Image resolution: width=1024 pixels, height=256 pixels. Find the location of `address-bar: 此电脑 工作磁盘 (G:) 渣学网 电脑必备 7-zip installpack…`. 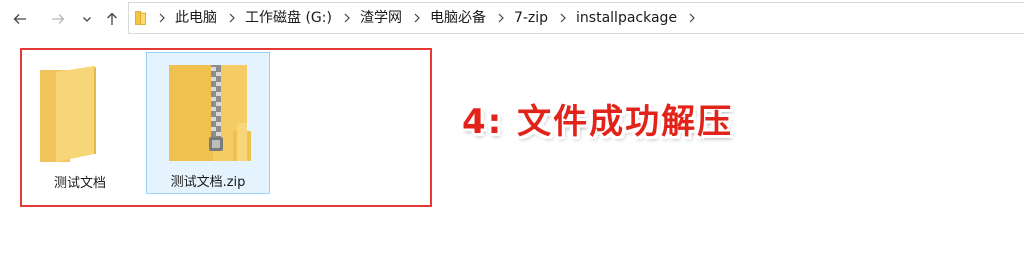

address-bar: 此电脑 工作磁盘 (G:) 渣学网 电脑必备 7-zip installpack… is located at coordinates (576, 18).